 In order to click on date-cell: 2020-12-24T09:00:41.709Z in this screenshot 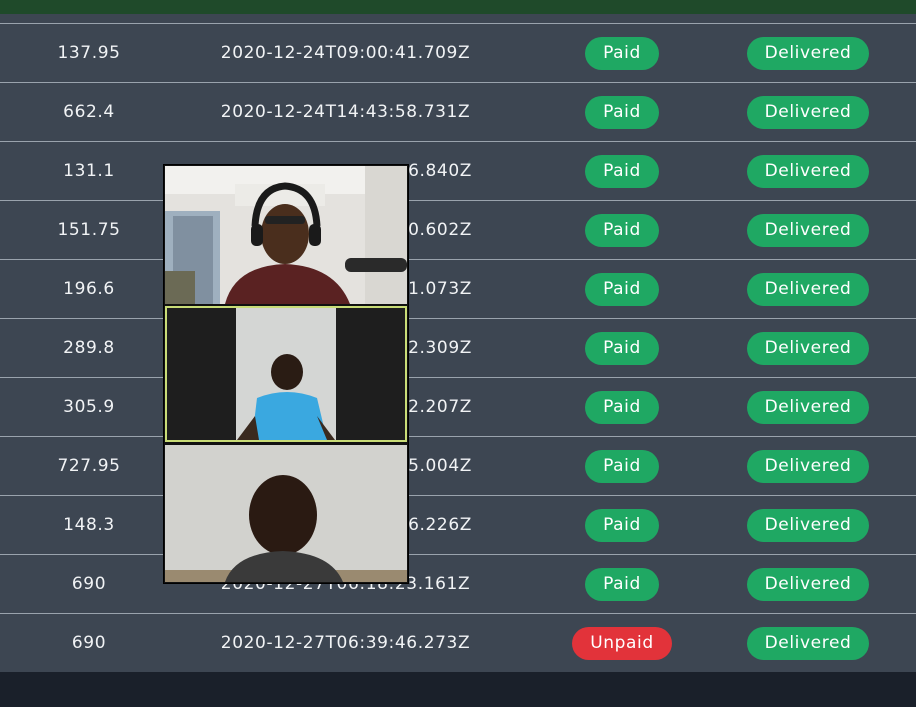, I will do `click(345, 53)`.